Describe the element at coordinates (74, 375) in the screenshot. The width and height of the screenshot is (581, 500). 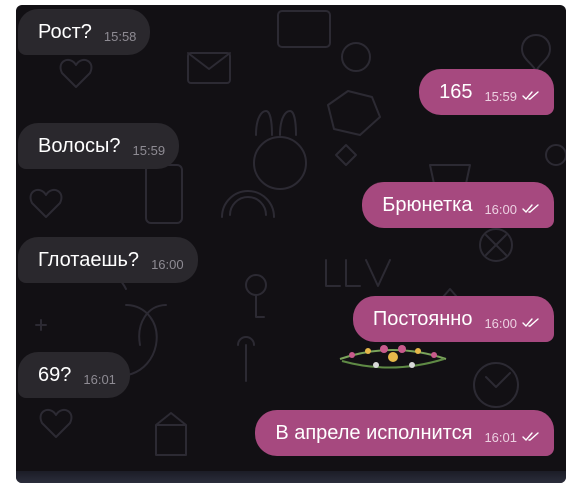
I see `incoming-message: 69? 16:01` at that location.